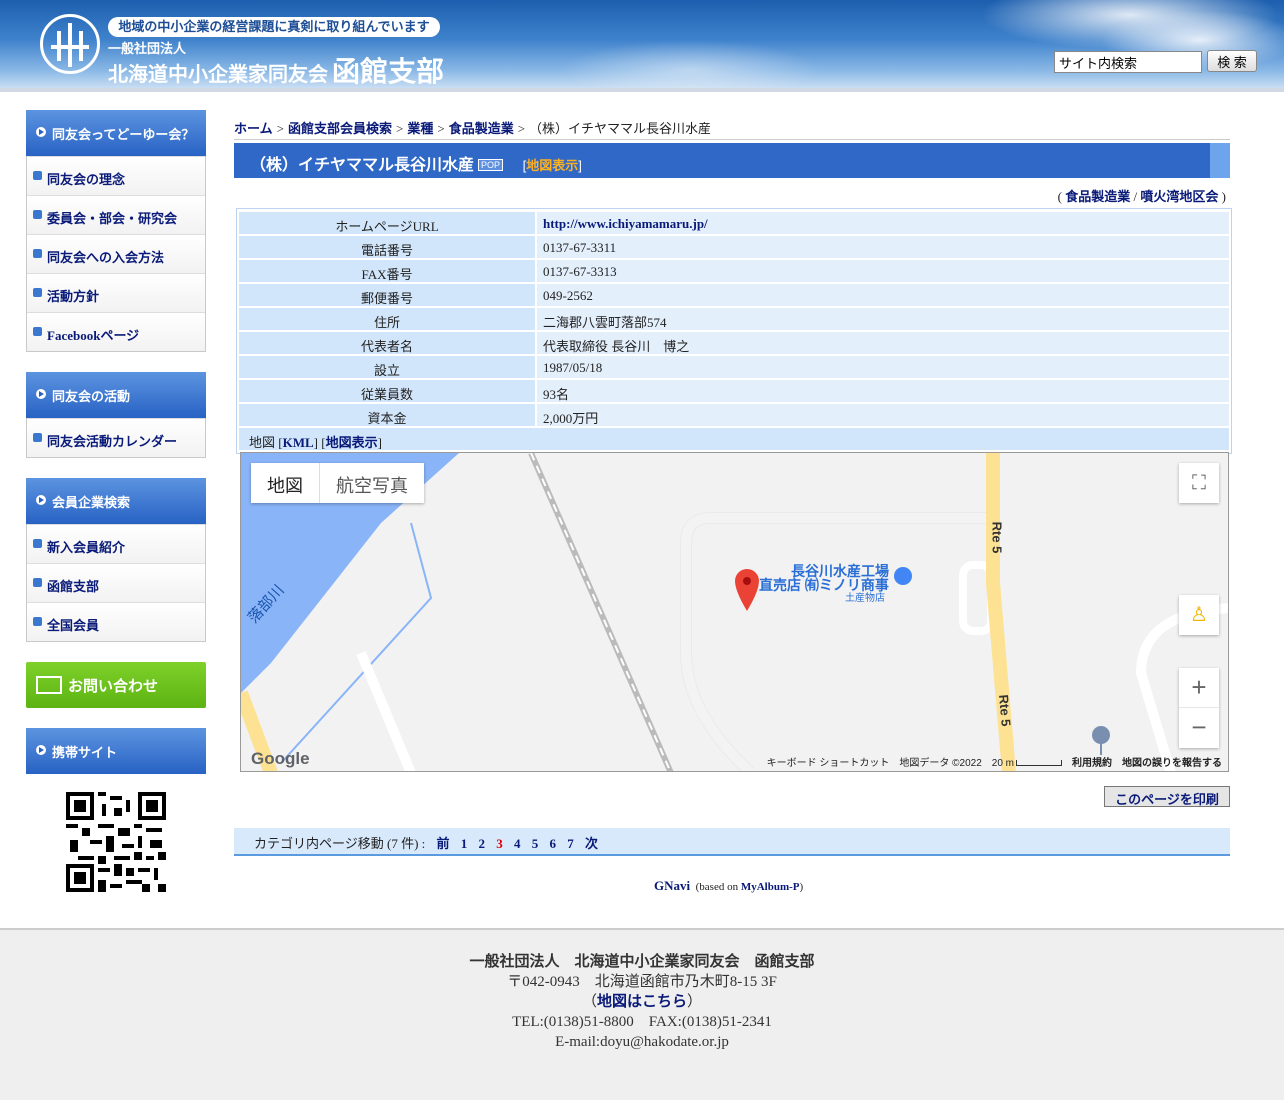 Image resolution: width=1284 pixels, height=1100 pixels. What do you see at coordinates (695, 1002) in the screenshot?
I see `footer-paren-close: ）` at bounding box center [695, 1002].